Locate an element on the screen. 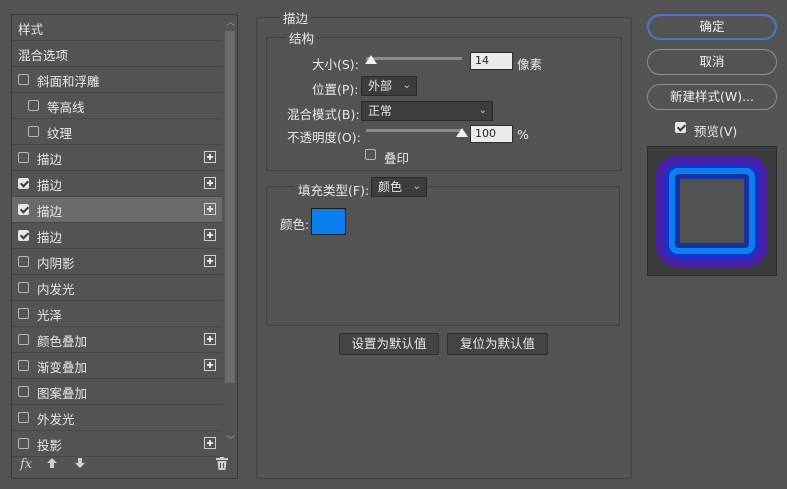 The image size is (787, 489). position-label: 位置(P): is located at coordinates (335, 89).